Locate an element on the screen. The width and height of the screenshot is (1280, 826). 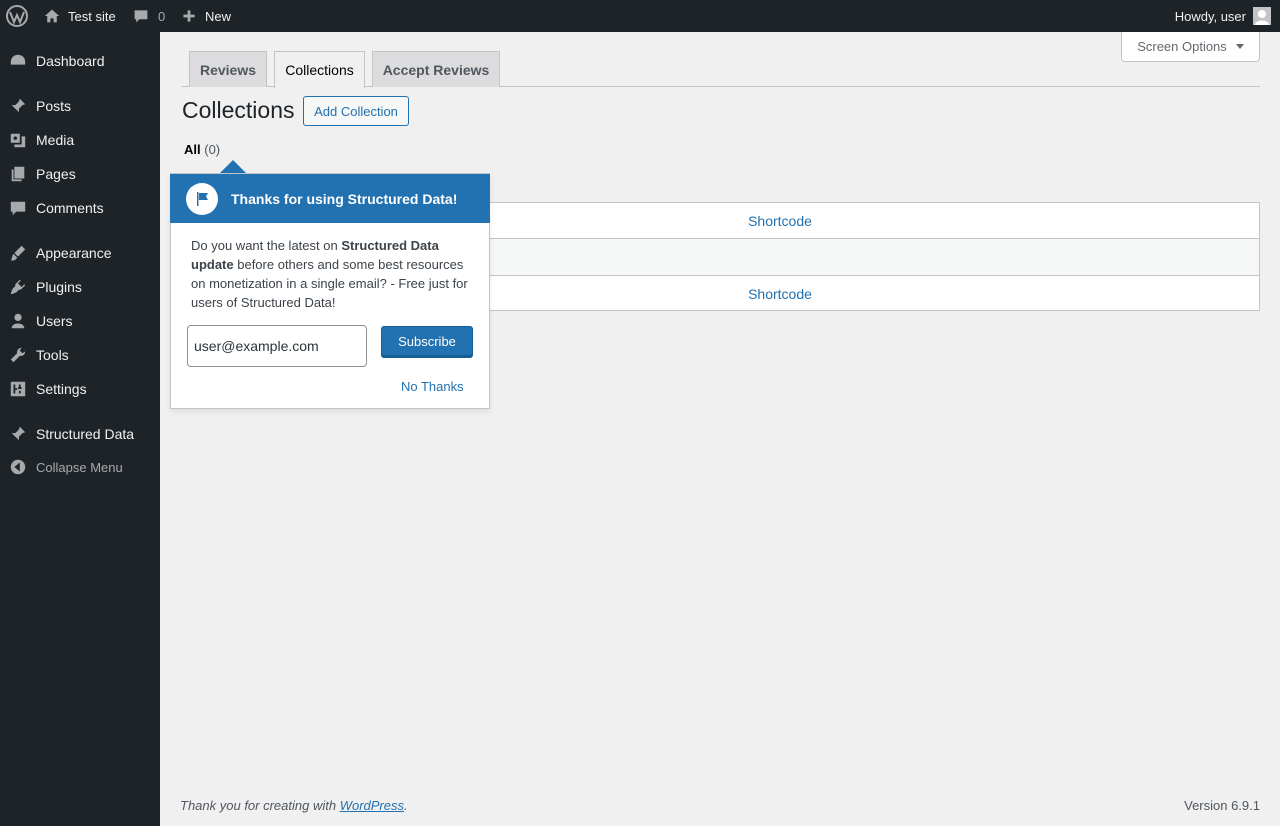
sidebar-item-appearance: Appearance is located at coordinates (80, 253).